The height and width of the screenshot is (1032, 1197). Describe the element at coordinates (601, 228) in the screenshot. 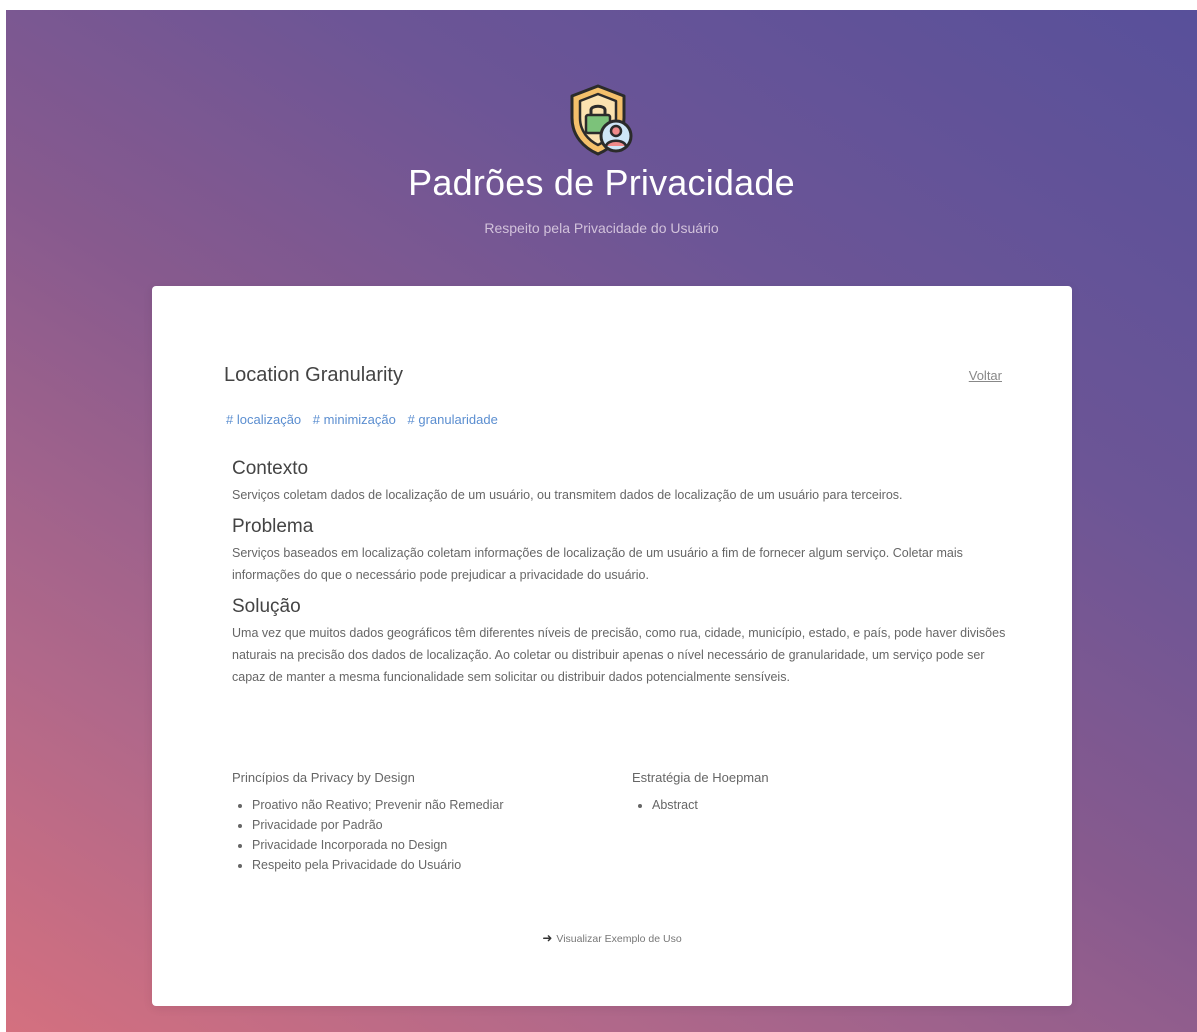

I see `site-subtitle: Respeito pela Privacidade do Usuário` at that location.